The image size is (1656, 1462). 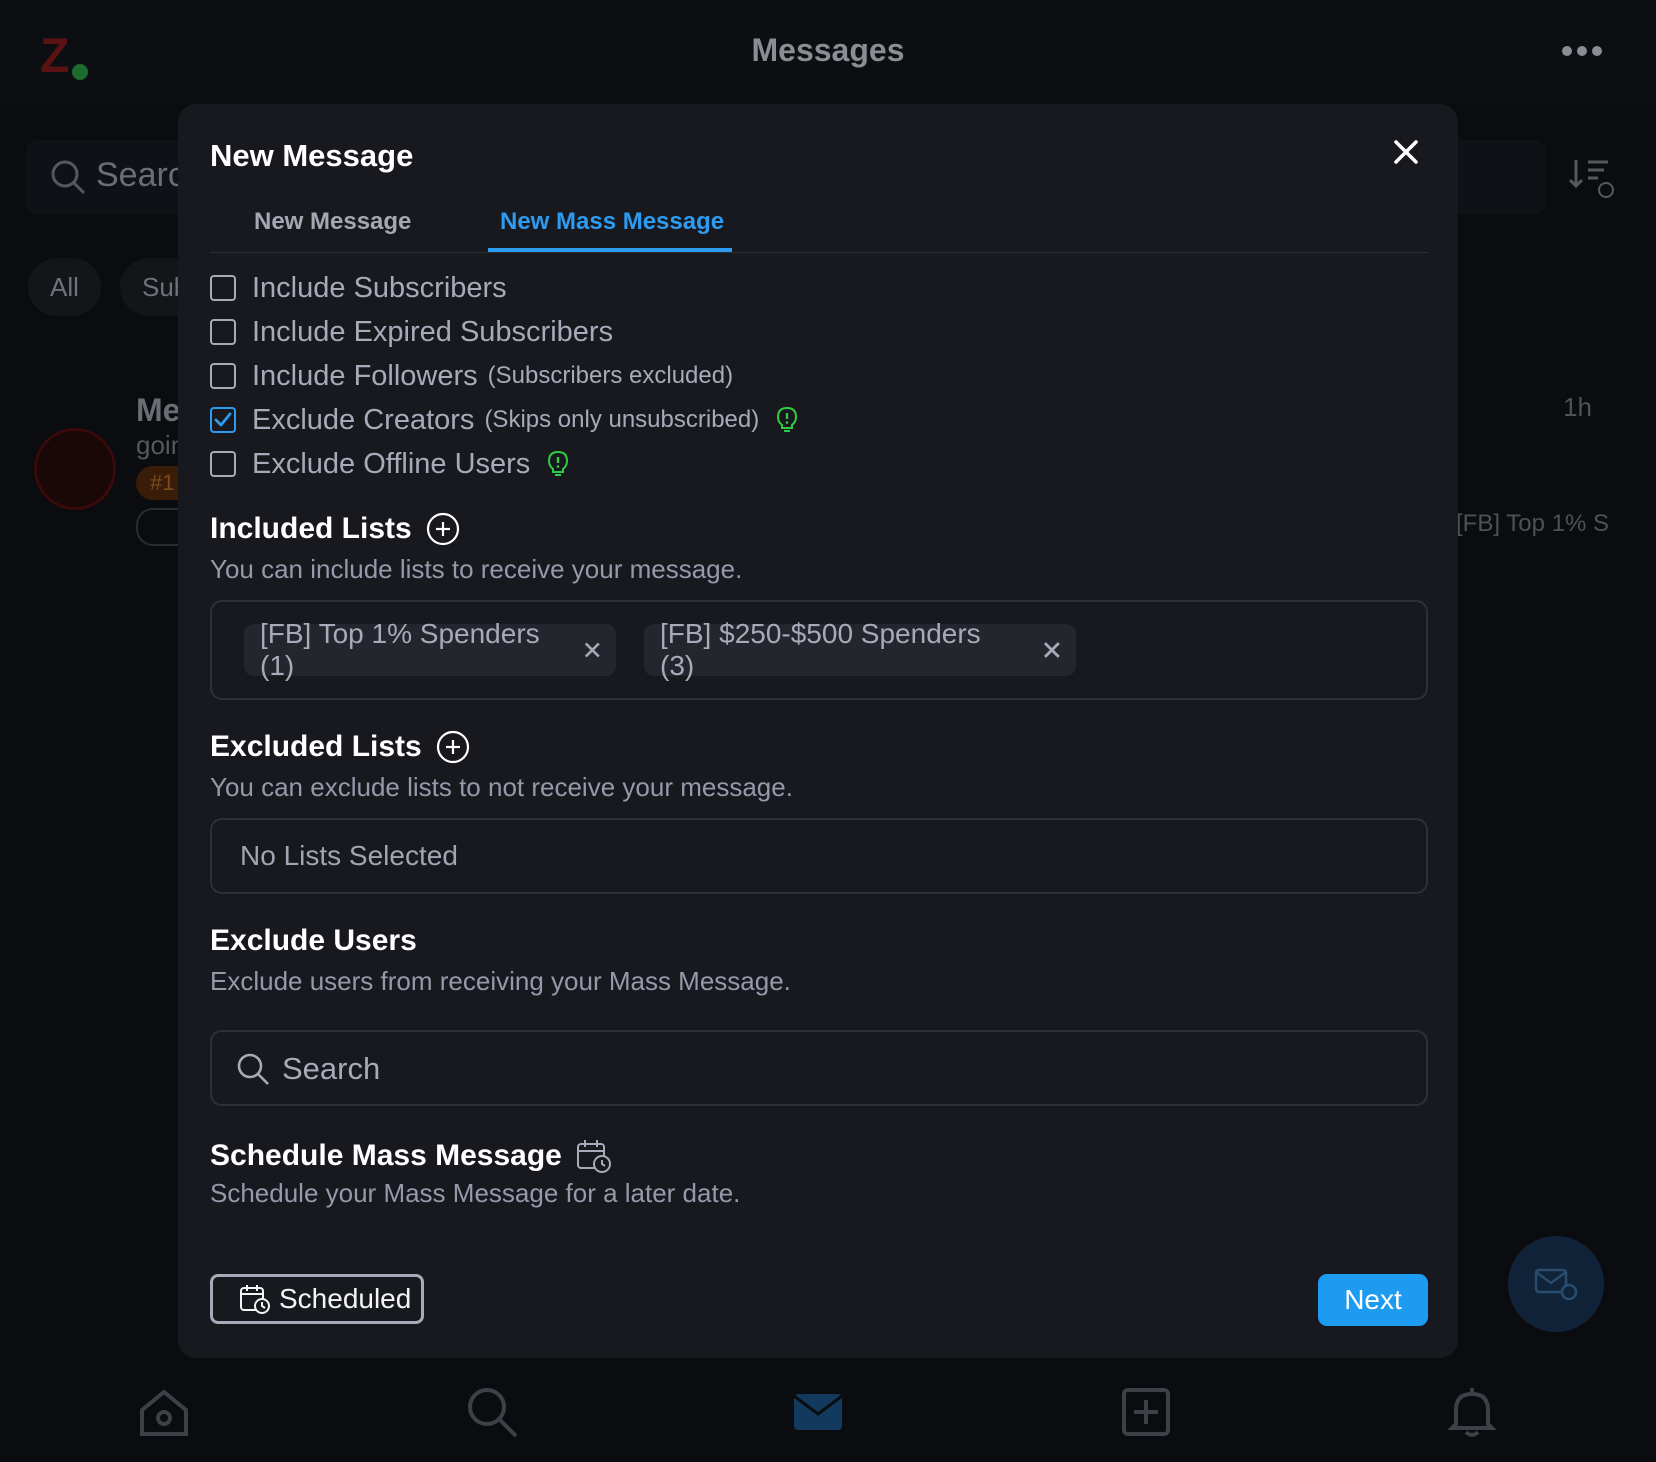 What do you see at coordinates (340, 228) in the screenshot?
I see `tab-new-message: New Message` at bounding box center [340, 228].